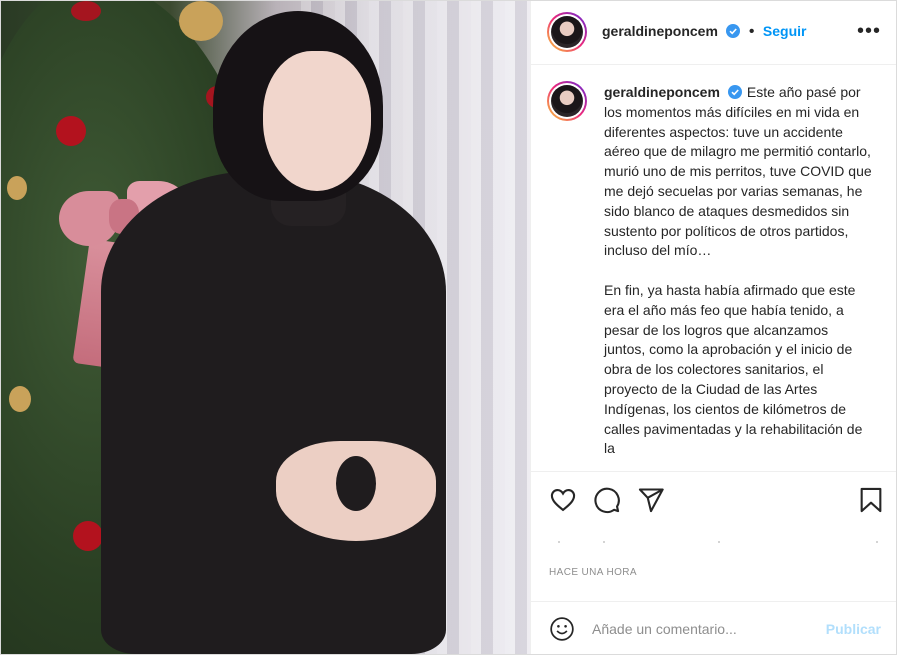 This screenshot has width=897, height=655. I want to click on post-header: geraldineponcem • Seguir •••, so click(713, 33).